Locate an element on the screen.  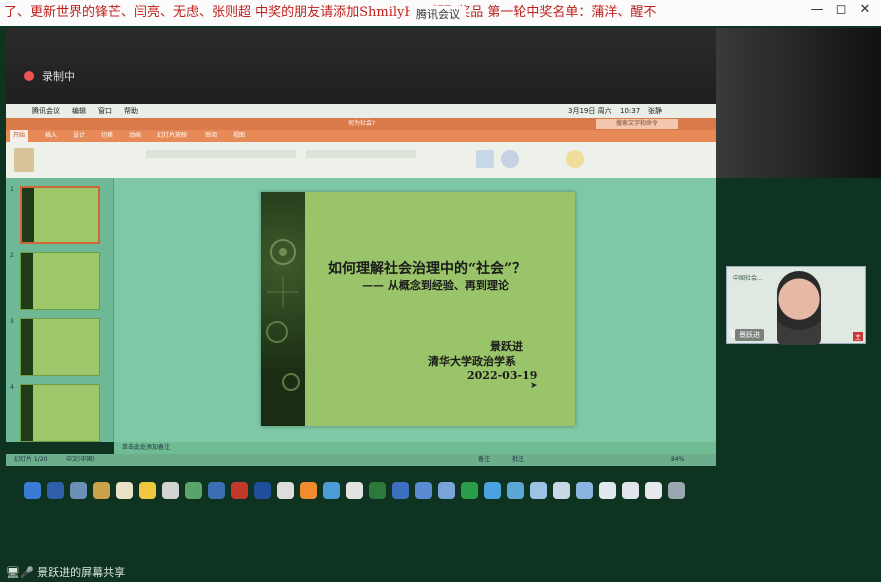
slide-title: 如何理解社会治理中的“社会”？ is located at coordinates (427, 269).